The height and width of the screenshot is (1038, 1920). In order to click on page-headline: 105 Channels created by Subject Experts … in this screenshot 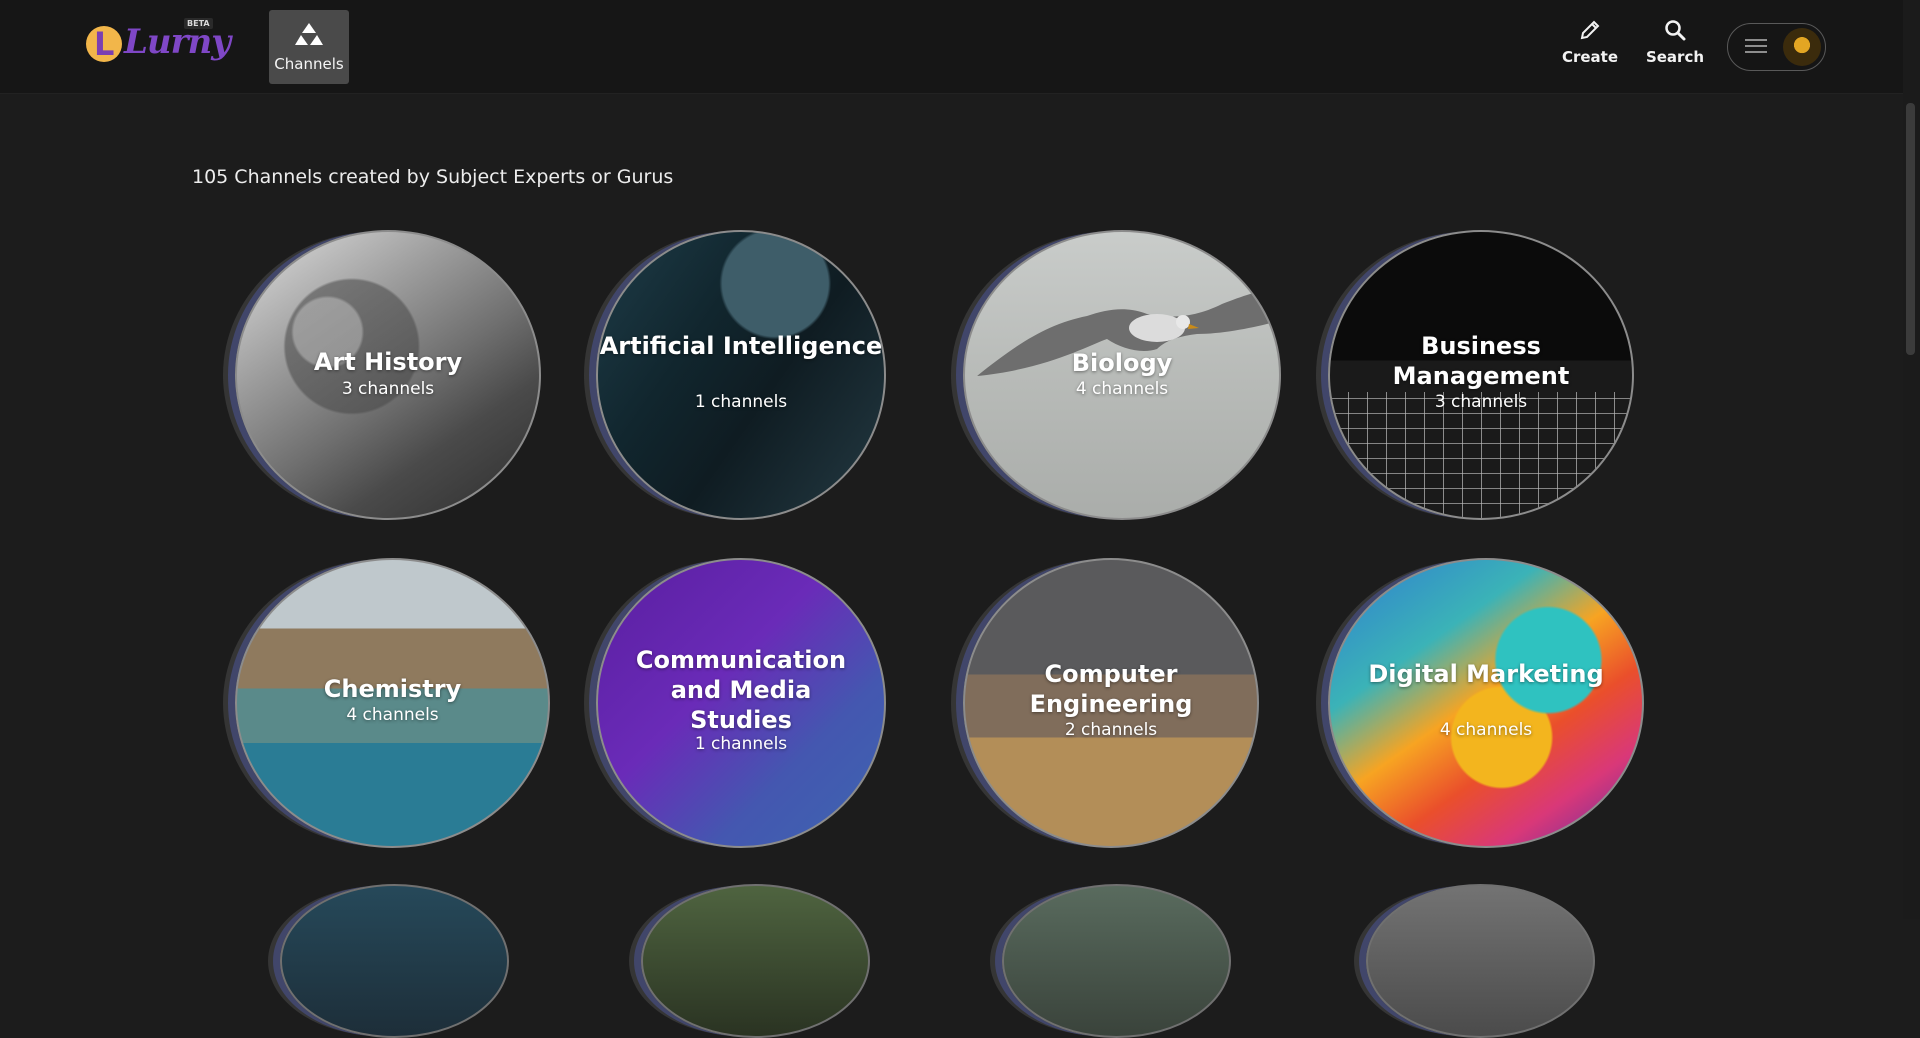, I will do `click(433, 177)`.